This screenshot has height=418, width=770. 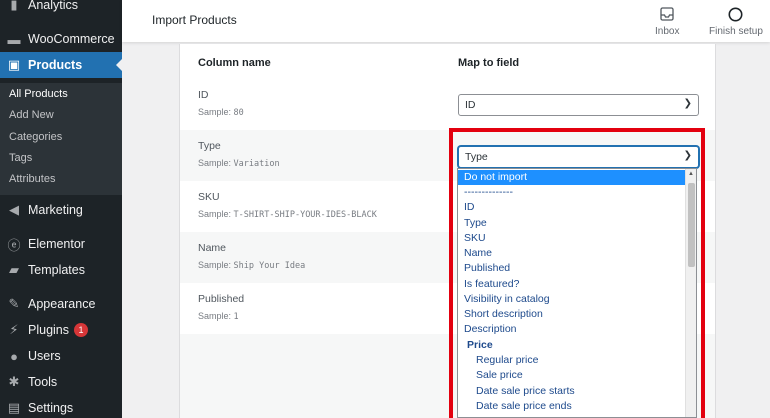 What do you see at coordinates (221, 299) in the screenshot?
I see `row-column-name: Published` at bounding box center [221, 299].